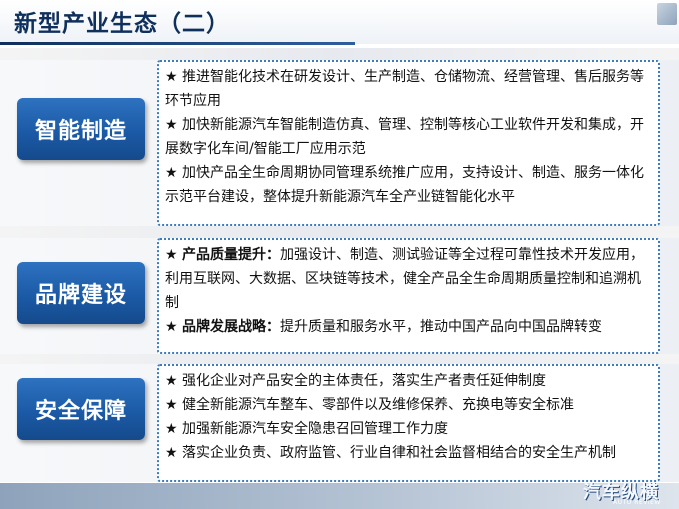 This screenshot has width=679, height=509. I want to click on list-item: ★ 强化企业对产品安全的主体责任，落实生产者责任延伸制度, so click(356, 381).